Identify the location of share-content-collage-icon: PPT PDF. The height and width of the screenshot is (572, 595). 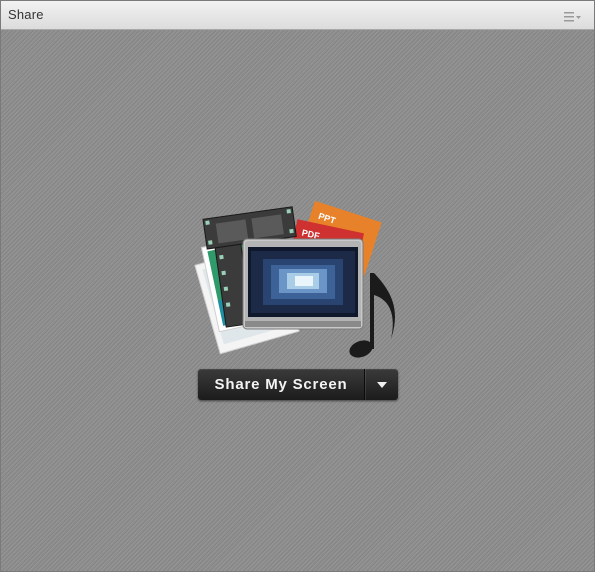
(298, 280).